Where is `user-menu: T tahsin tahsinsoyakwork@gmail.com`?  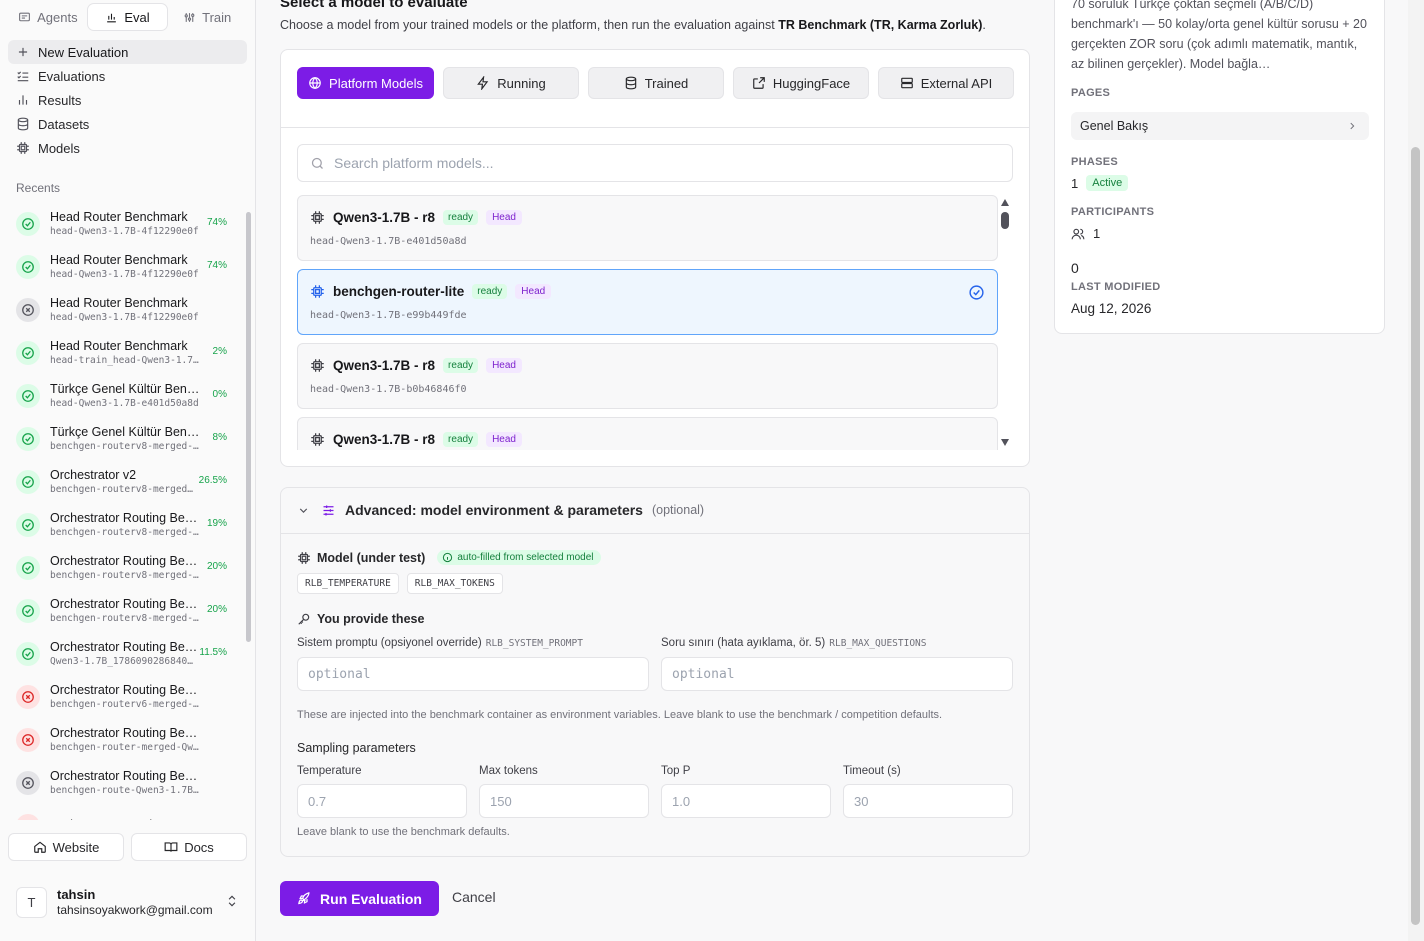 user-menu: T tahsin tahsinsoyakwork@gmail.com is located at coordinates (127, 902).